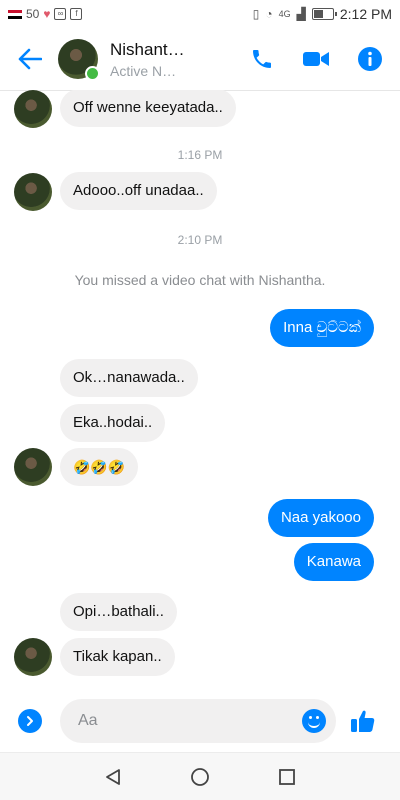 The image size is (400, 800). I want to click on message-row: Naa yakooo, so click(320, 518).